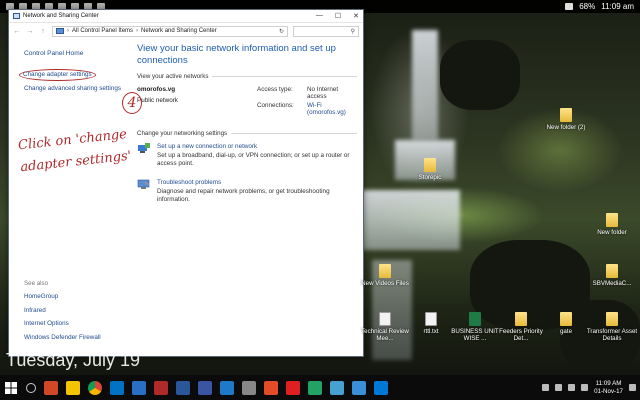 The width and height of the screenshot is (640, 400). I want to click on status-time: 11:09 am, so click(617, 6).